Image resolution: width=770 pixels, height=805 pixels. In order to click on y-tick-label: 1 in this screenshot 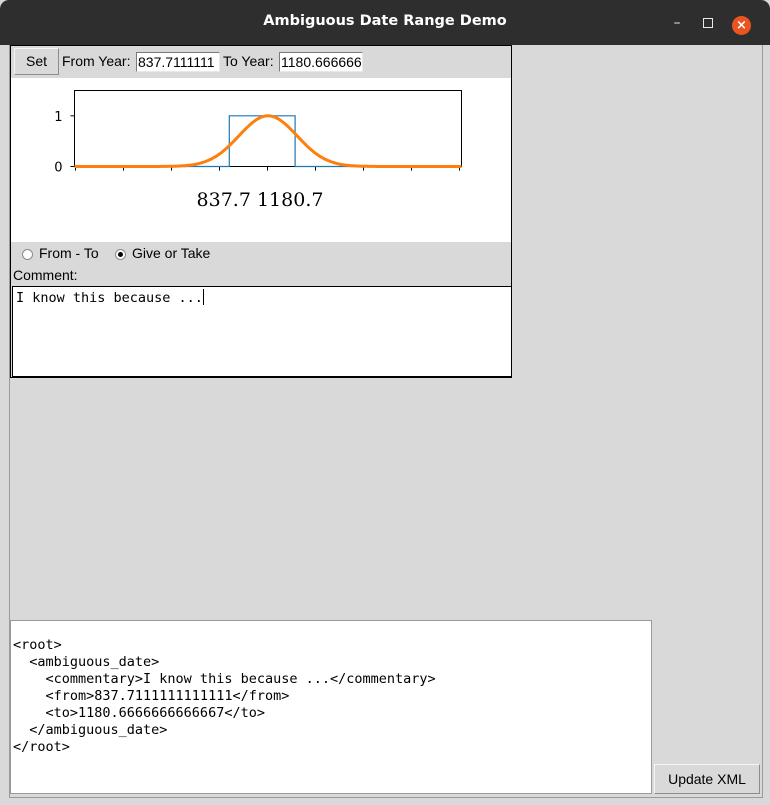, I will do `click(58, 117)`.